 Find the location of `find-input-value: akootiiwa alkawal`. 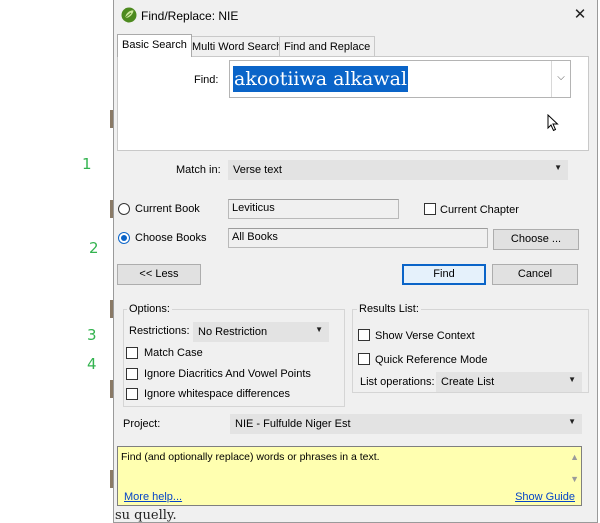

find-input-value: akootiiwa alkawal is located at coordinates (321, 79).